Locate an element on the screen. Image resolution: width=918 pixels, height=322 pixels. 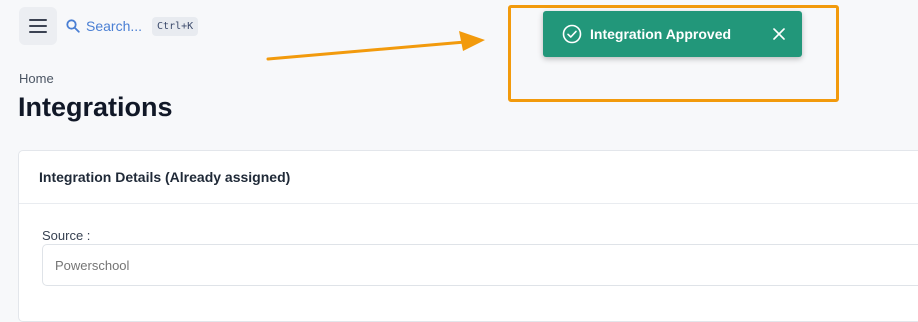
search-shortcut-badge: Ctrl+K is located at coordinates (175, 26).